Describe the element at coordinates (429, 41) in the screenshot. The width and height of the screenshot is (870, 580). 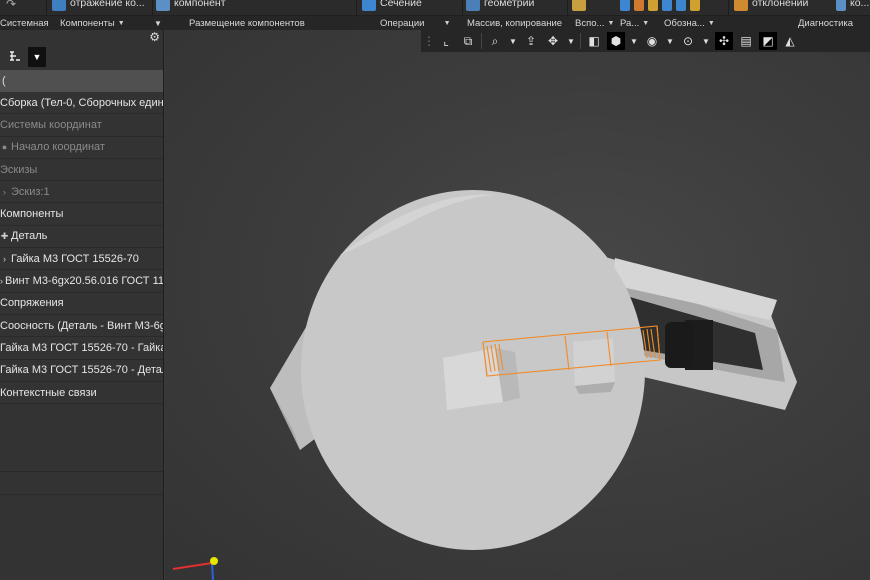
I see `toolbar-grip: ⋮` at that location.